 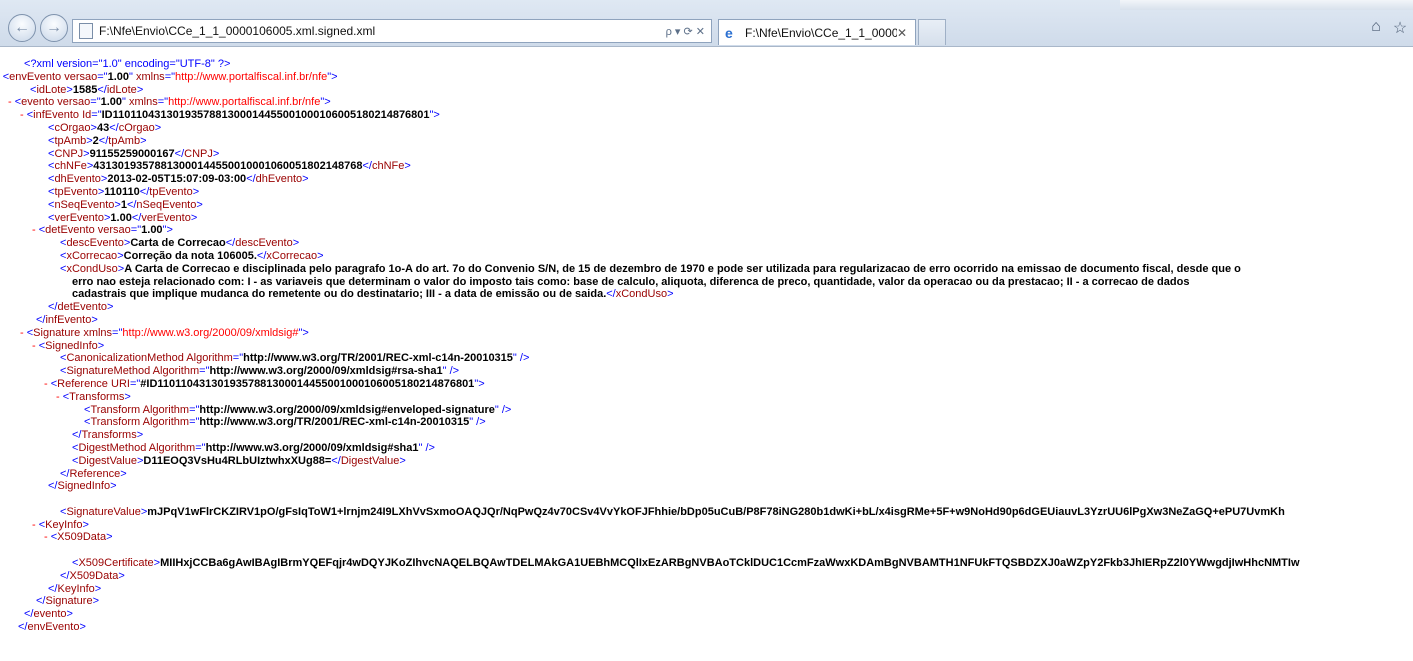 What do you see at coordinates (706, 230) in the screenshot?
I see `xml-line: - <detEvento versao="1.00">` at bounding box center [706, 230].